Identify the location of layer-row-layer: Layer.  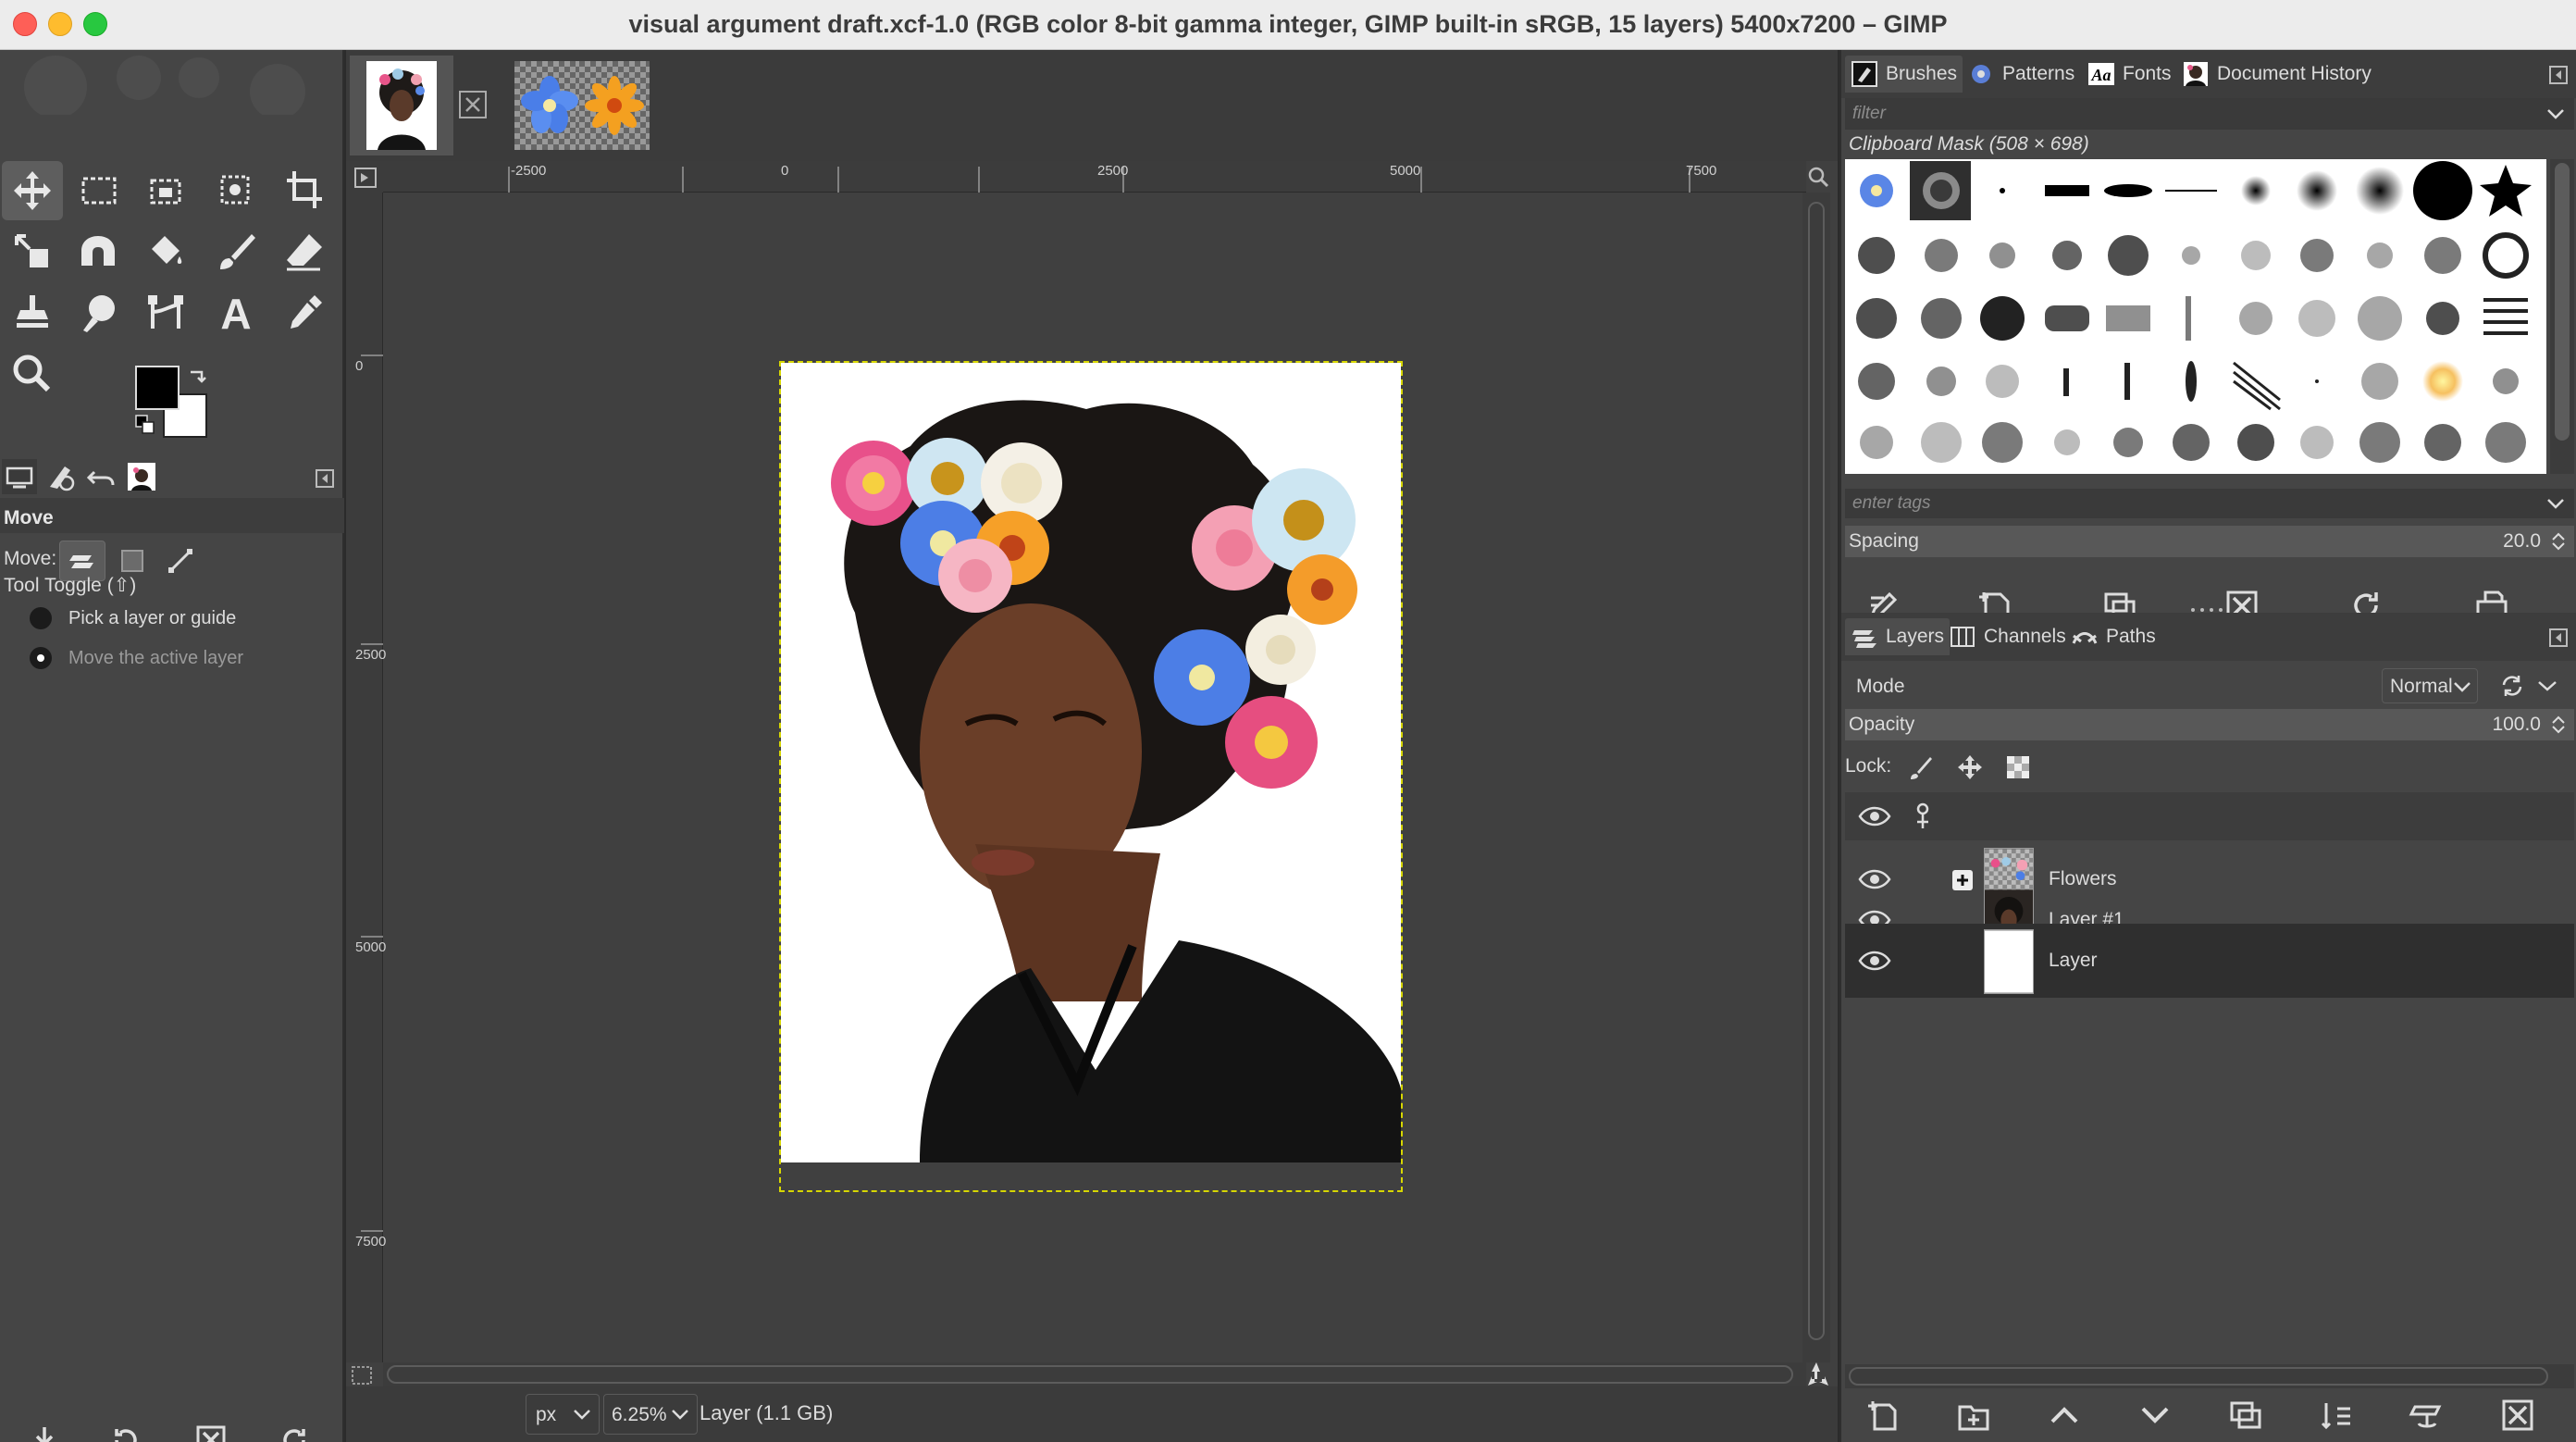
(2209, 961).